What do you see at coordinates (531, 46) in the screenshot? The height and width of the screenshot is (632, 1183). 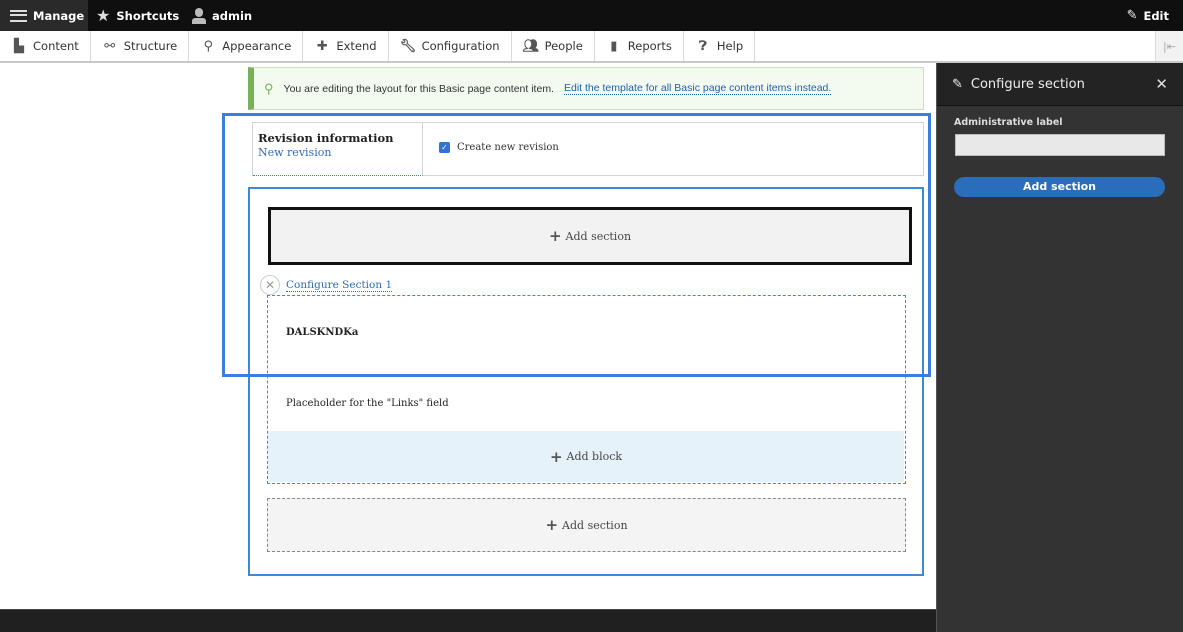 I see `people-icon: 👥︎` at bounding box center [531, 46].